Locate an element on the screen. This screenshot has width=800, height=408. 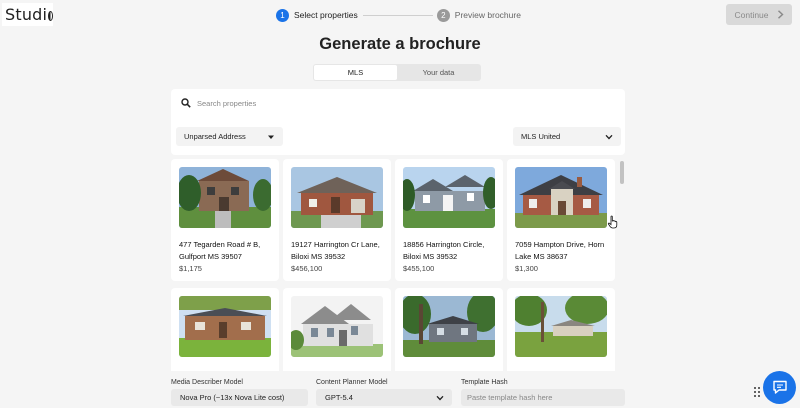
chat-bubble-icon is located at coordinates (779, 387).